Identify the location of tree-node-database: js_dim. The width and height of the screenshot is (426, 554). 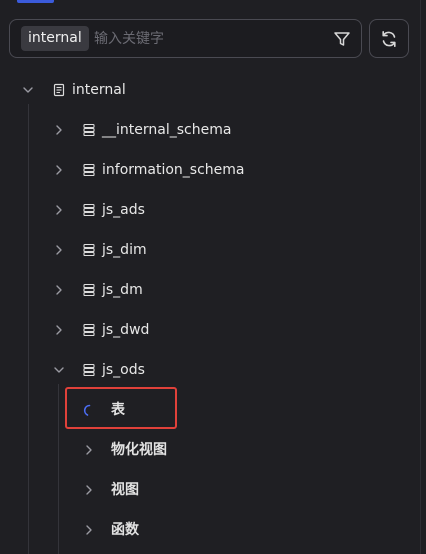
(210, 250).